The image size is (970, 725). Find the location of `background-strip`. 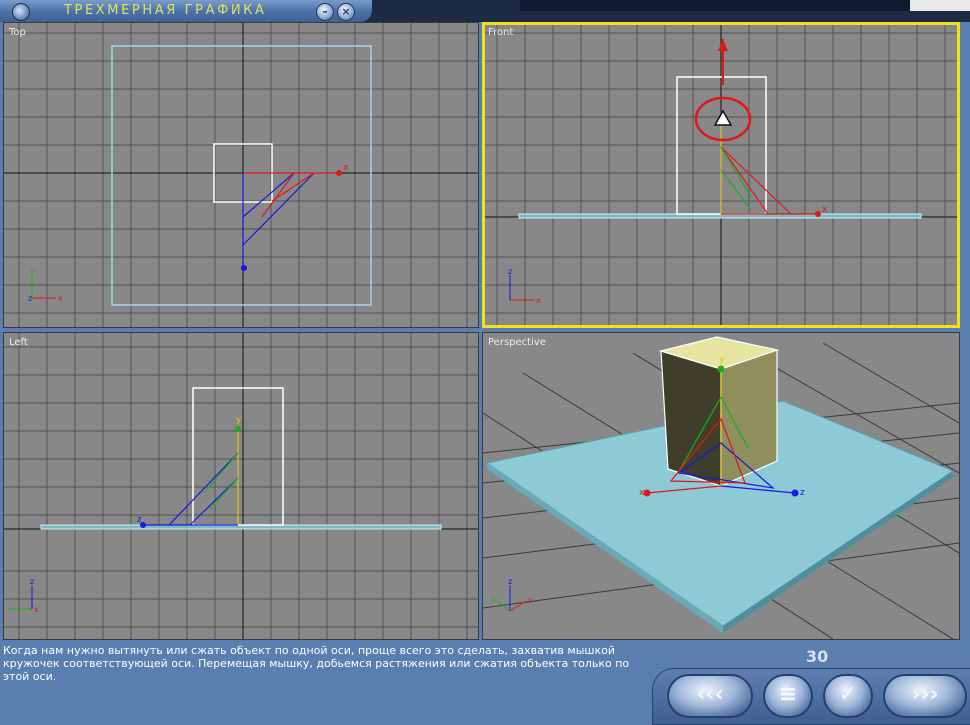

background-strip is located at coordinates (715, 5).